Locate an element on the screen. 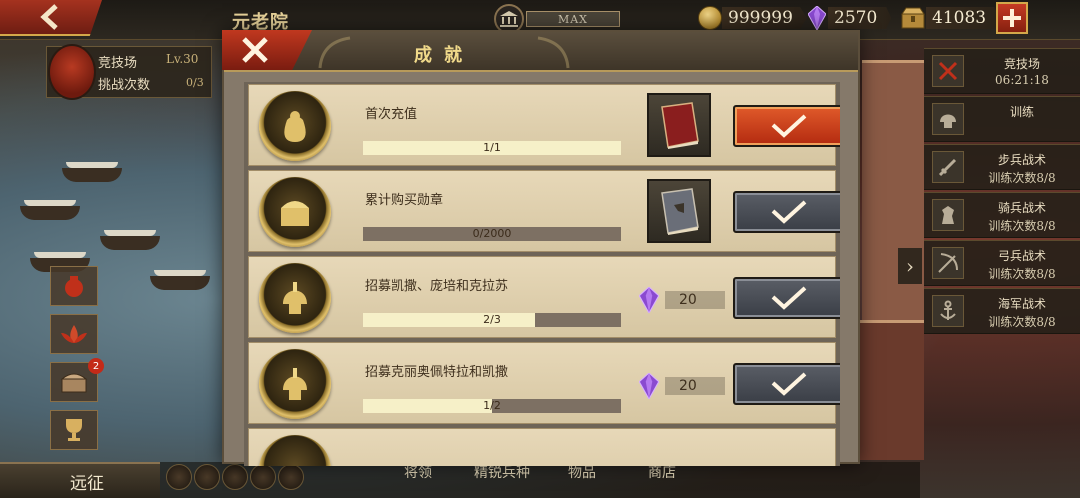 This screenshot has height=498, width=1080. recharge-plus-button is located at coordinates (1012, 18).